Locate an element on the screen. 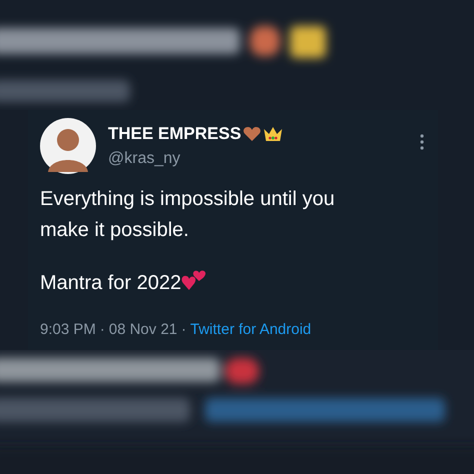 The height and width of the screenshot is (474, 474). heart-icon is located at coordinates (252, 134).